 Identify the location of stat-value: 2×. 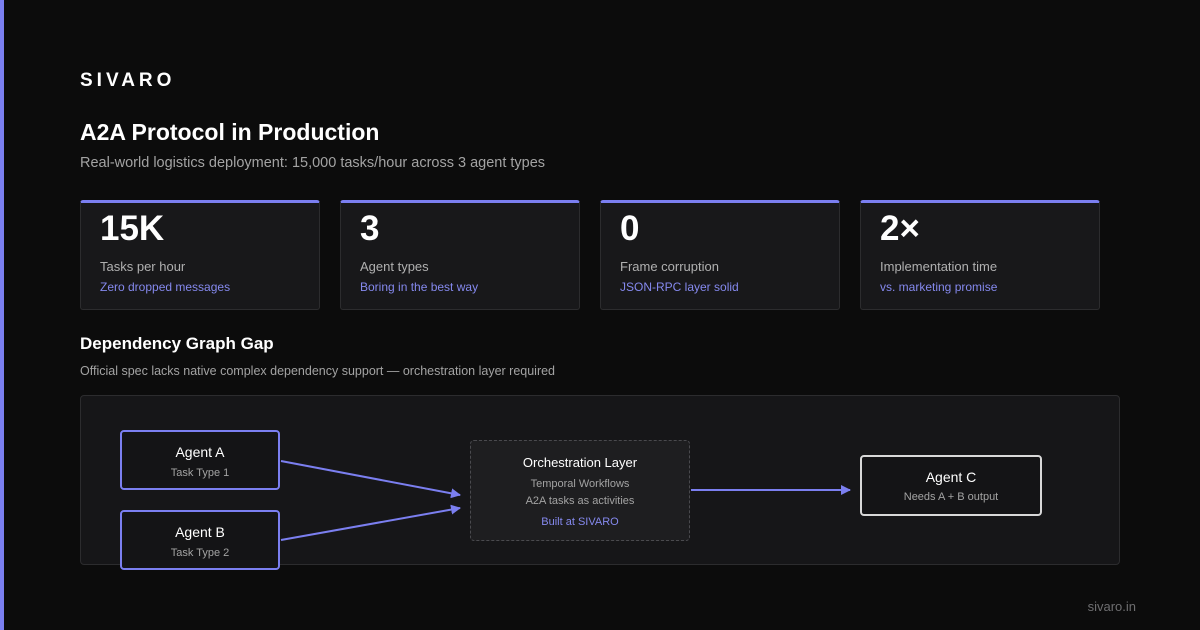
(900, 228).